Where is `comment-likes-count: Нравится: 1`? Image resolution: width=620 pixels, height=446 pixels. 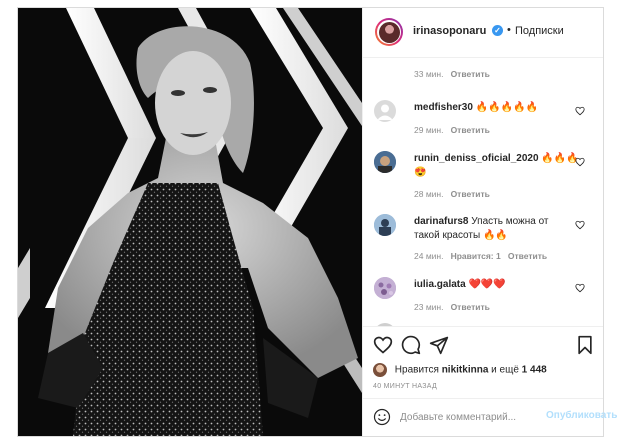 comment-likes-count: Нравится: 1 is located at coordinates (476, 256).